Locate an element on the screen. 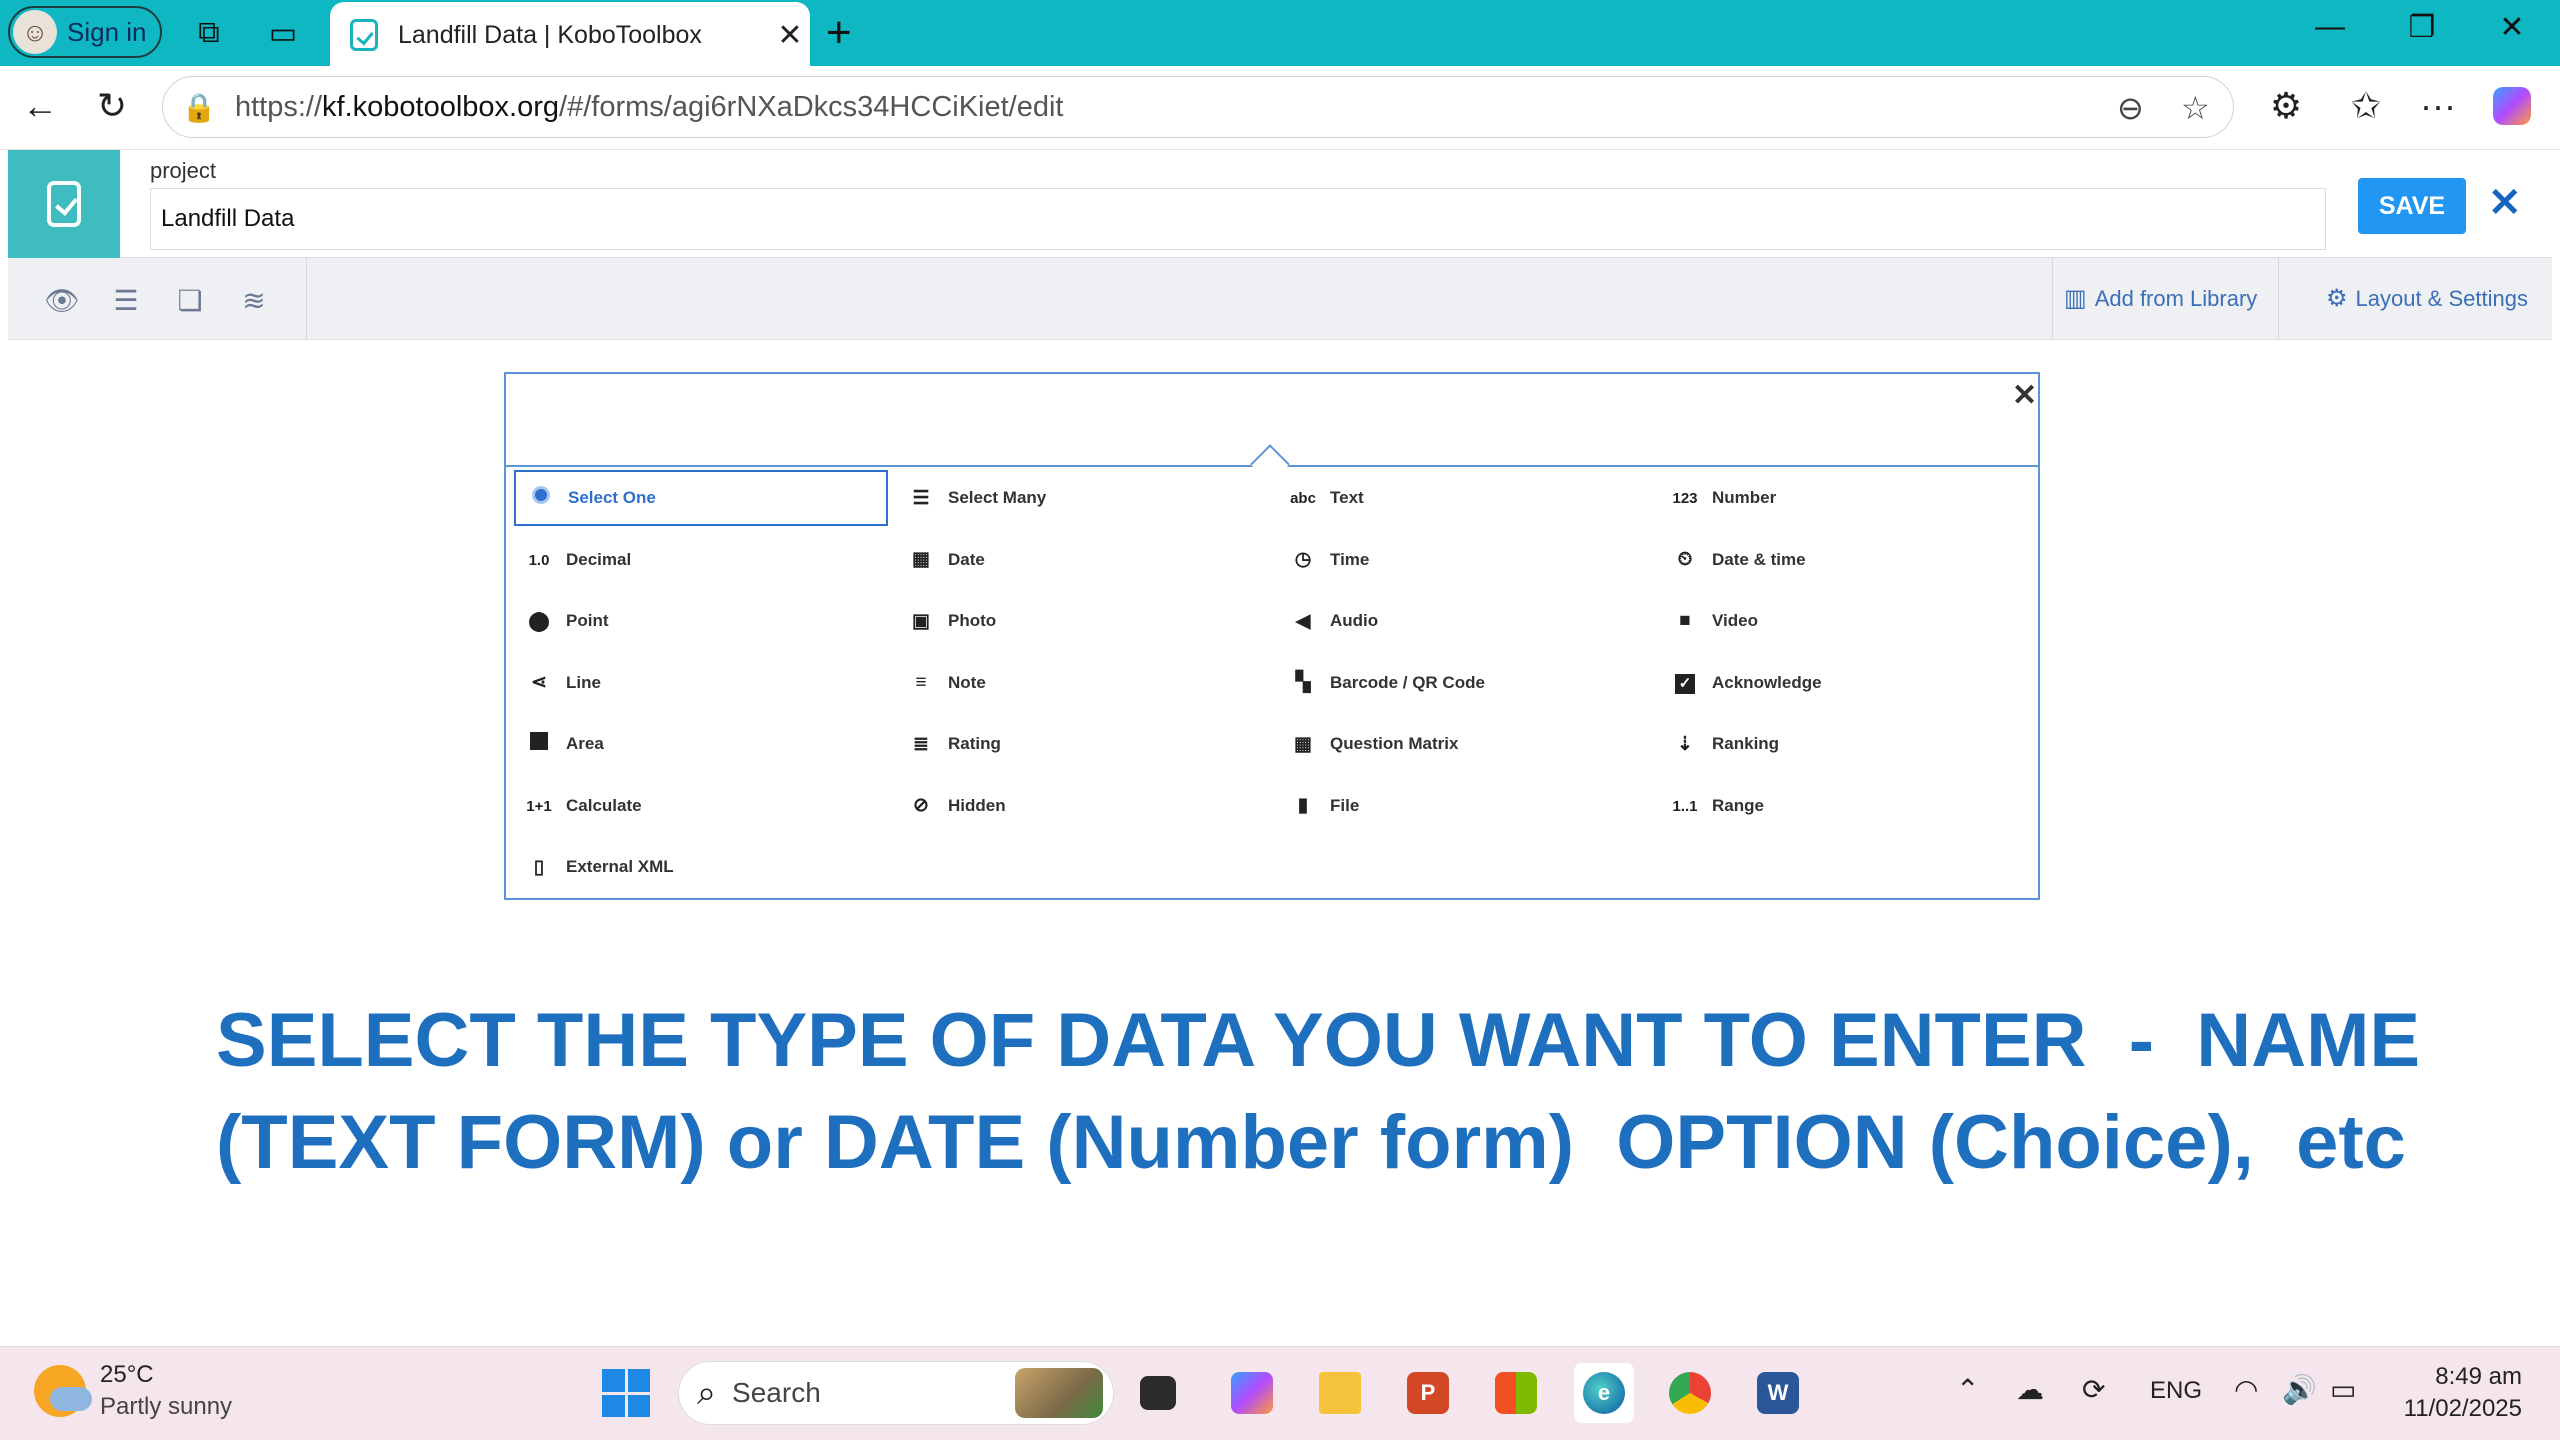  active-tab: Landfill Data | KoboToolbox ✕ is located at coordinates (570, 35).